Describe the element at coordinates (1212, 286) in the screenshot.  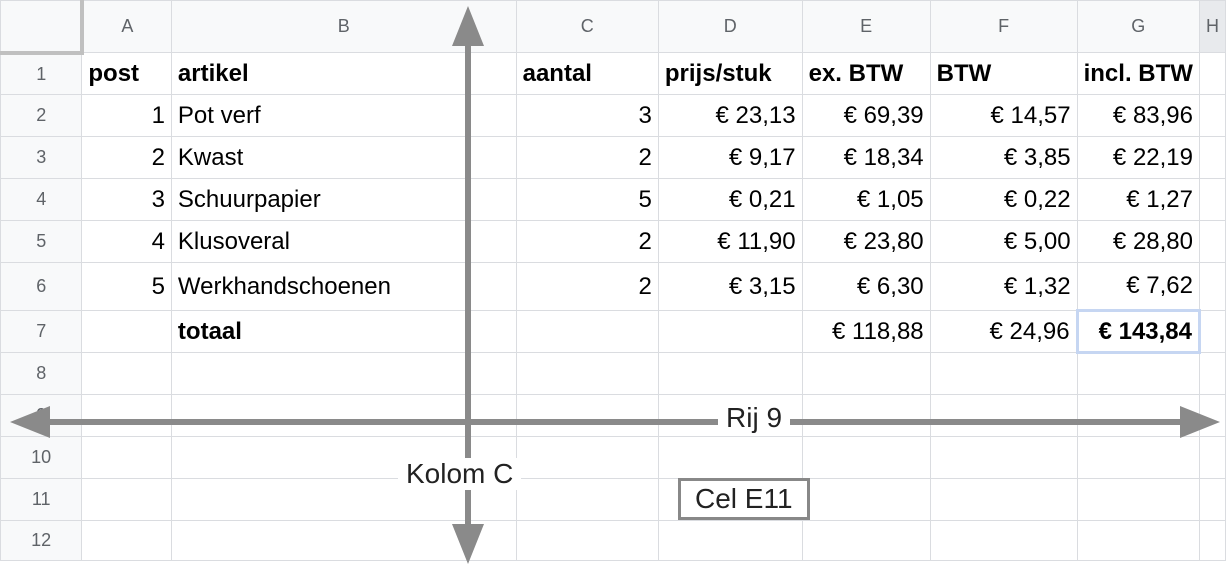
I see `cell-h6` at that location.